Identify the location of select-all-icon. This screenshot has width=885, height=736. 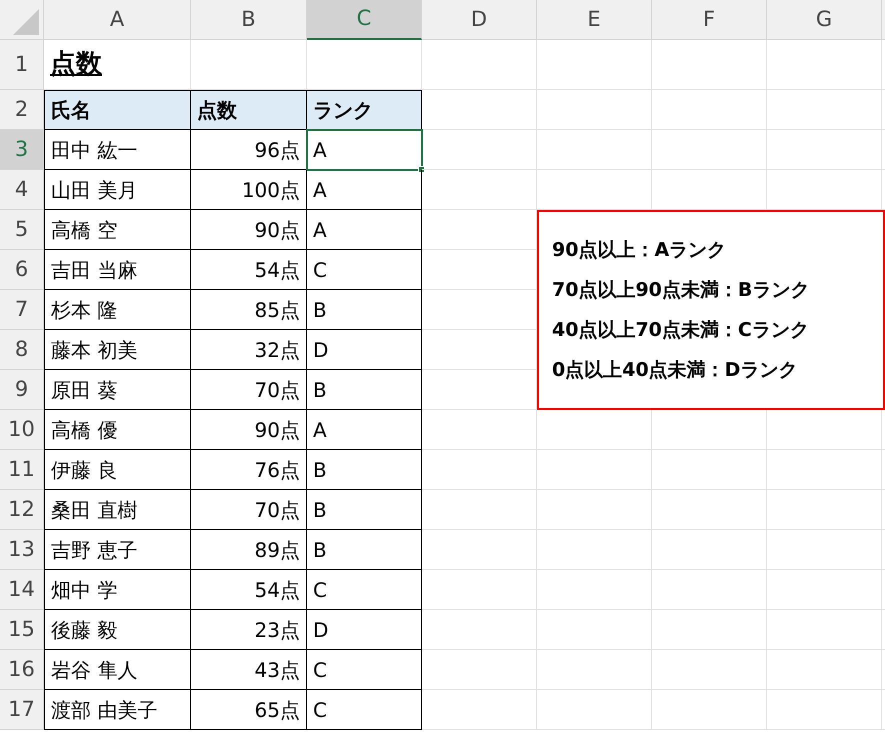
(26, 22).